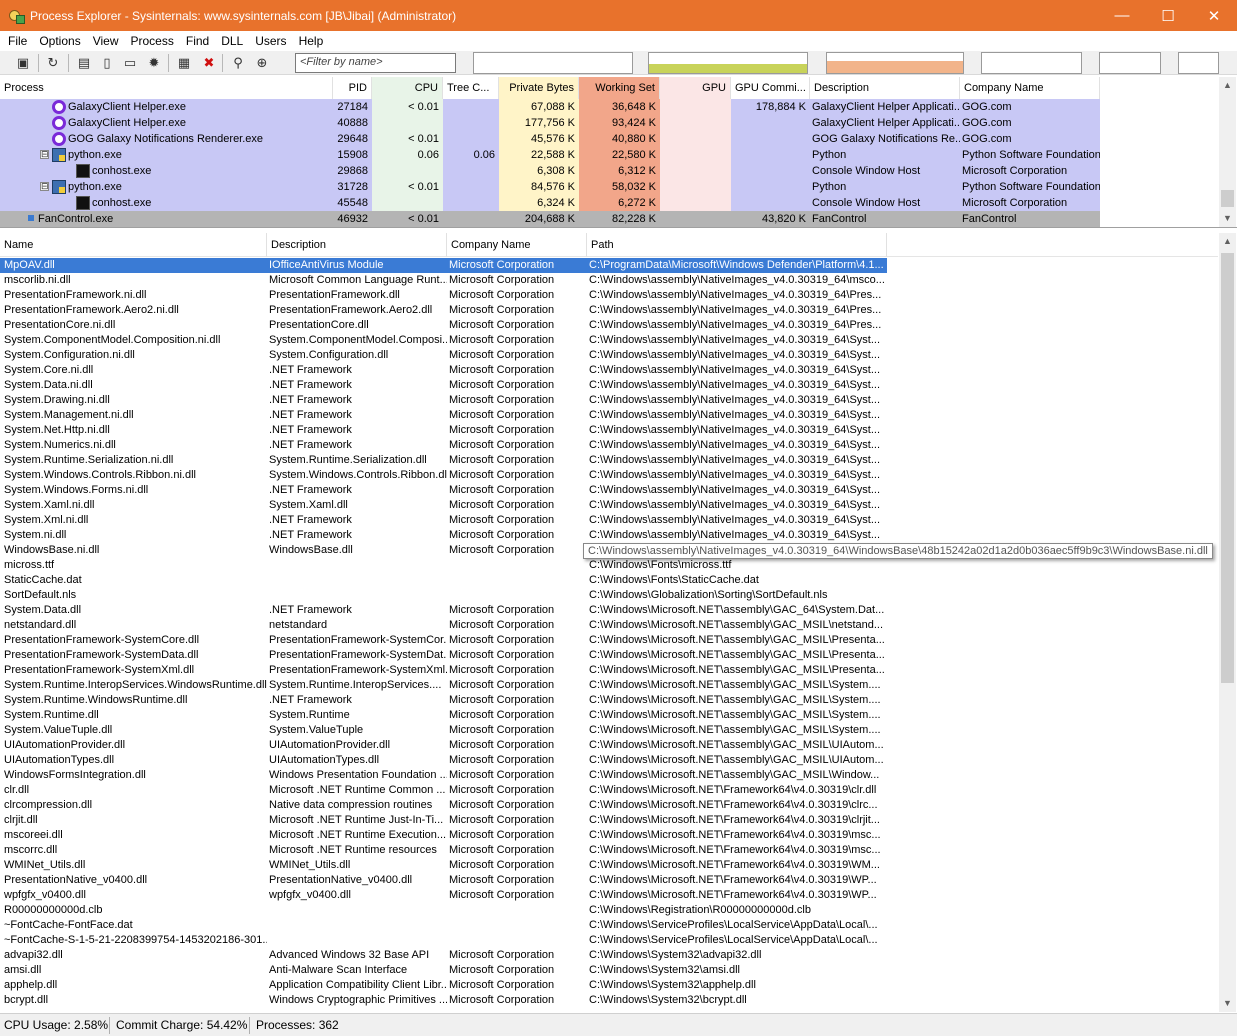  What do you see at coordinates (311, 41) in the screenshot?
I see `menu-help: Help` at bounding box center [311, 41].